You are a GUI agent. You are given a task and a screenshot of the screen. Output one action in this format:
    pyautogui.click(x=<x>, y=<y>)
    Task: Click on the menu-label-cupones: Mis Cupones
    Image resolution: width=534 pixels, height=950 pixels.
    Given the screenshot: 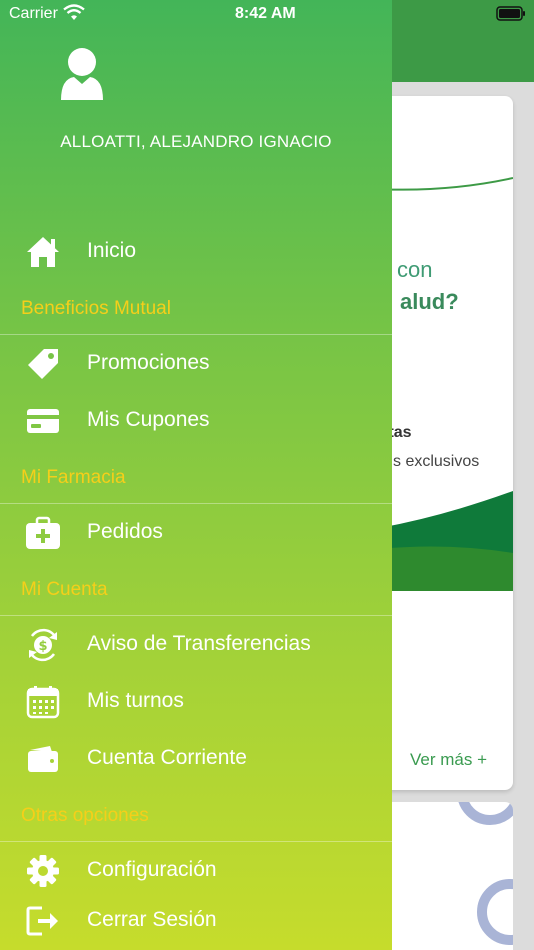 What is the action you would take?
    pyautogui.click(x=148, y=419)
    